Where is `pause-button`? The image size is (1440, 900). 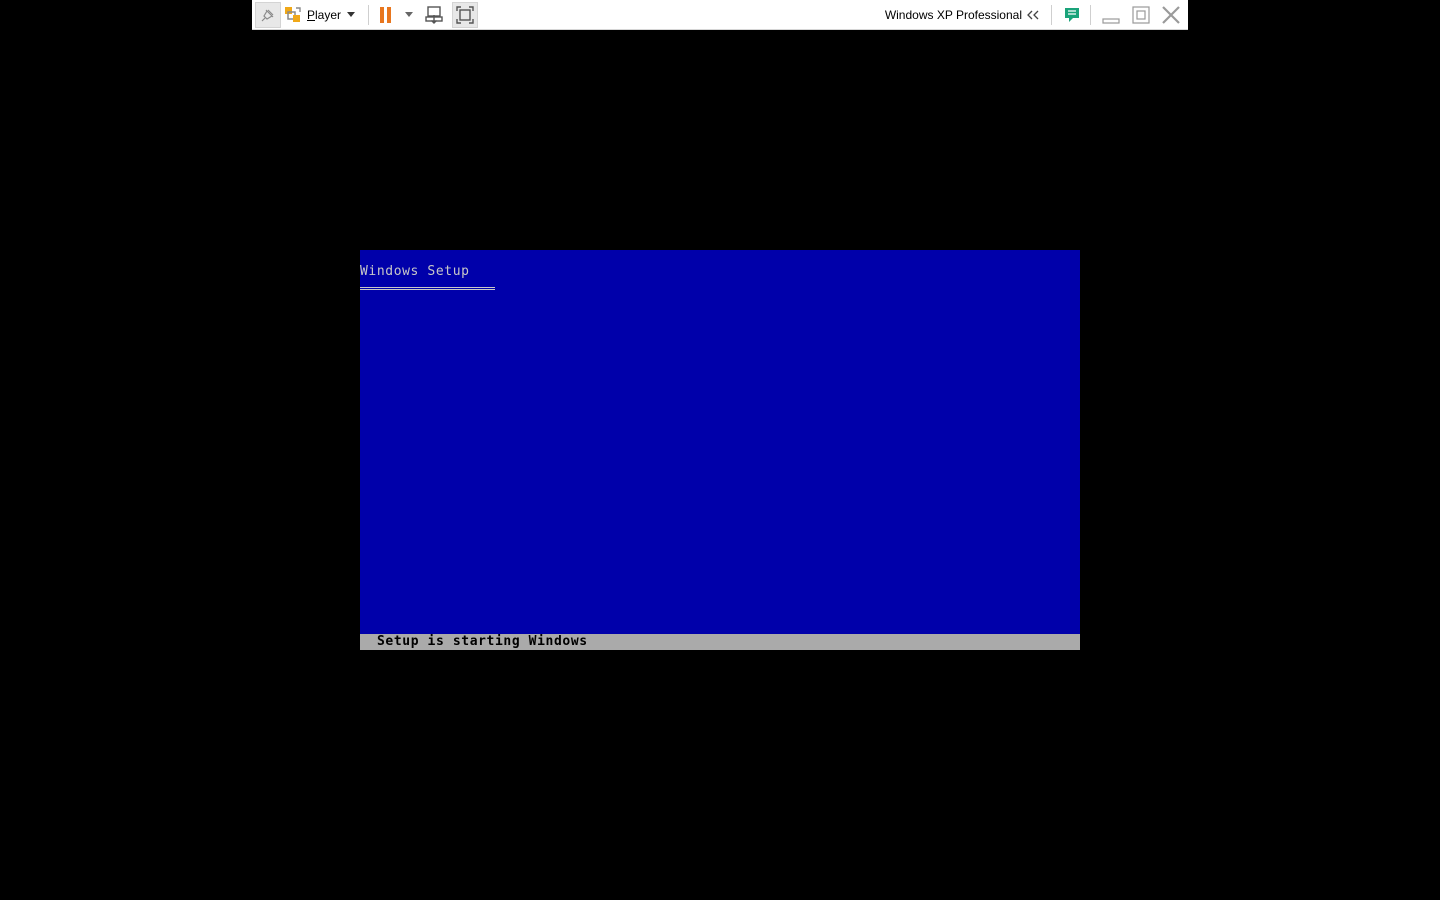 pause-button is located at coordinates (386, 14).